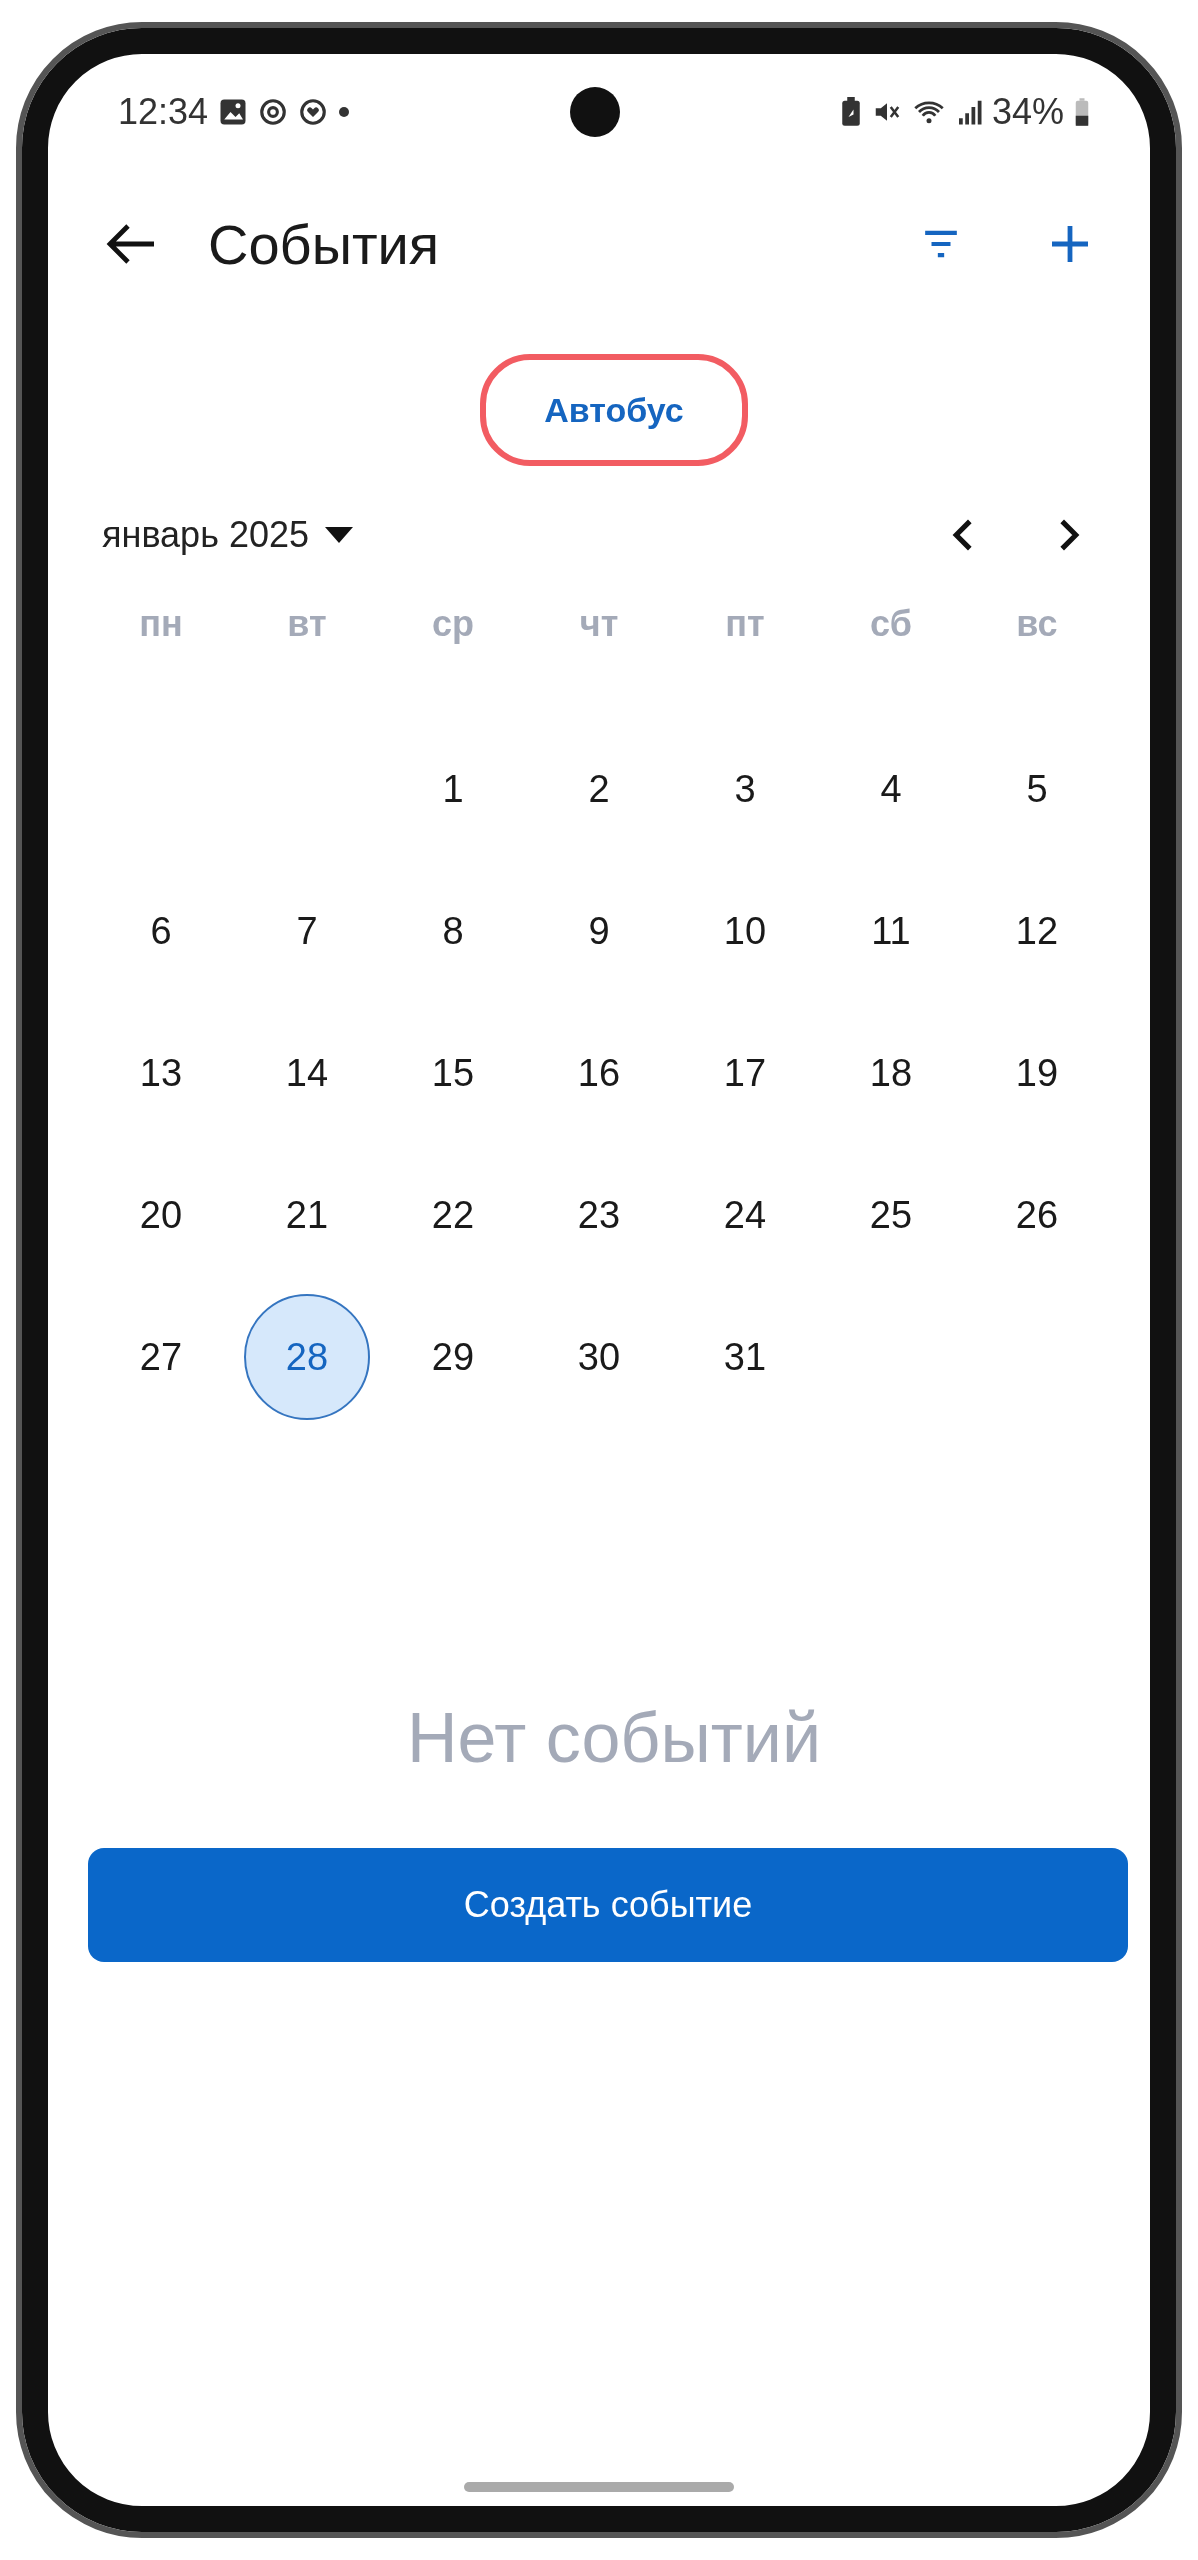 This screenshot has width=1198, height=2560. Describe the element at coordinates (453, 1357) in the screenshot. I see `calendar-day: 29` at that location.